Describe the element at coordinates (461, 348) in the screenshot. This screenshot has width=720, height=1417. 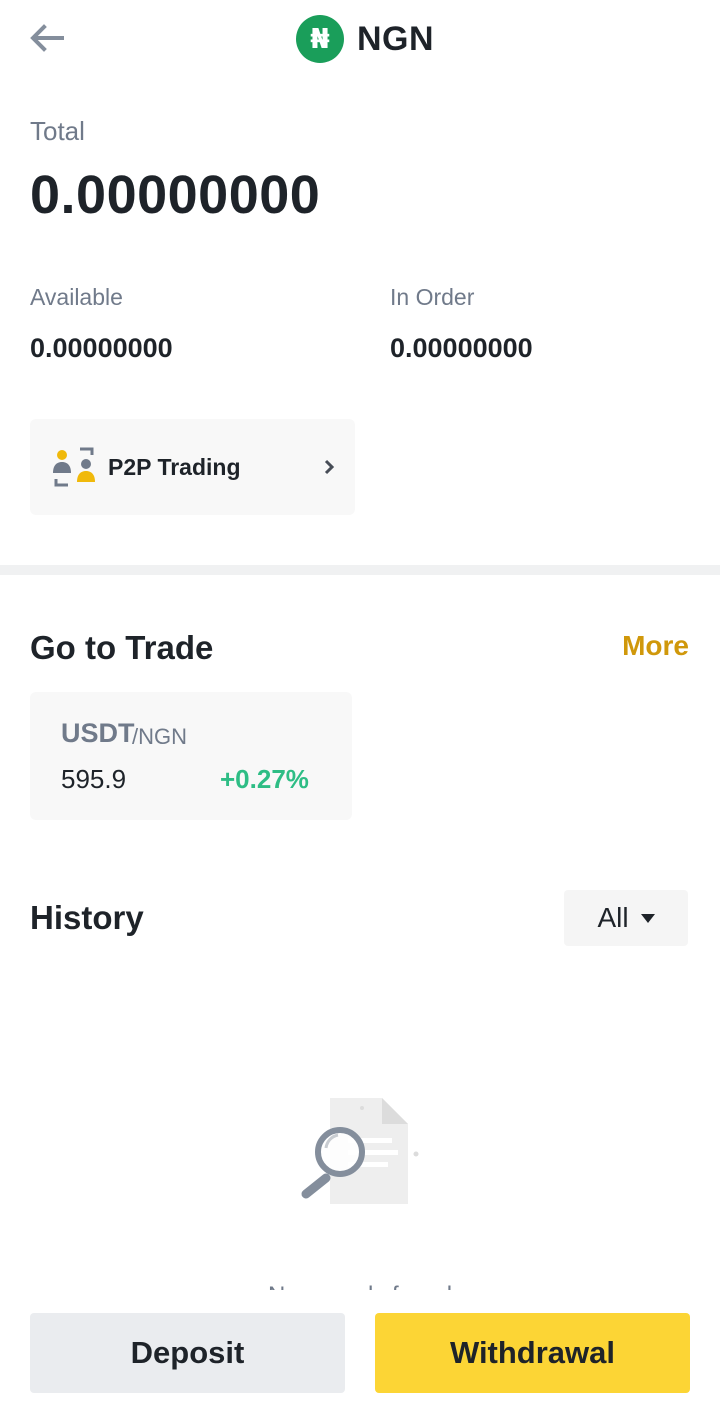
I see `in-order-value: 0.00000000` at that location.